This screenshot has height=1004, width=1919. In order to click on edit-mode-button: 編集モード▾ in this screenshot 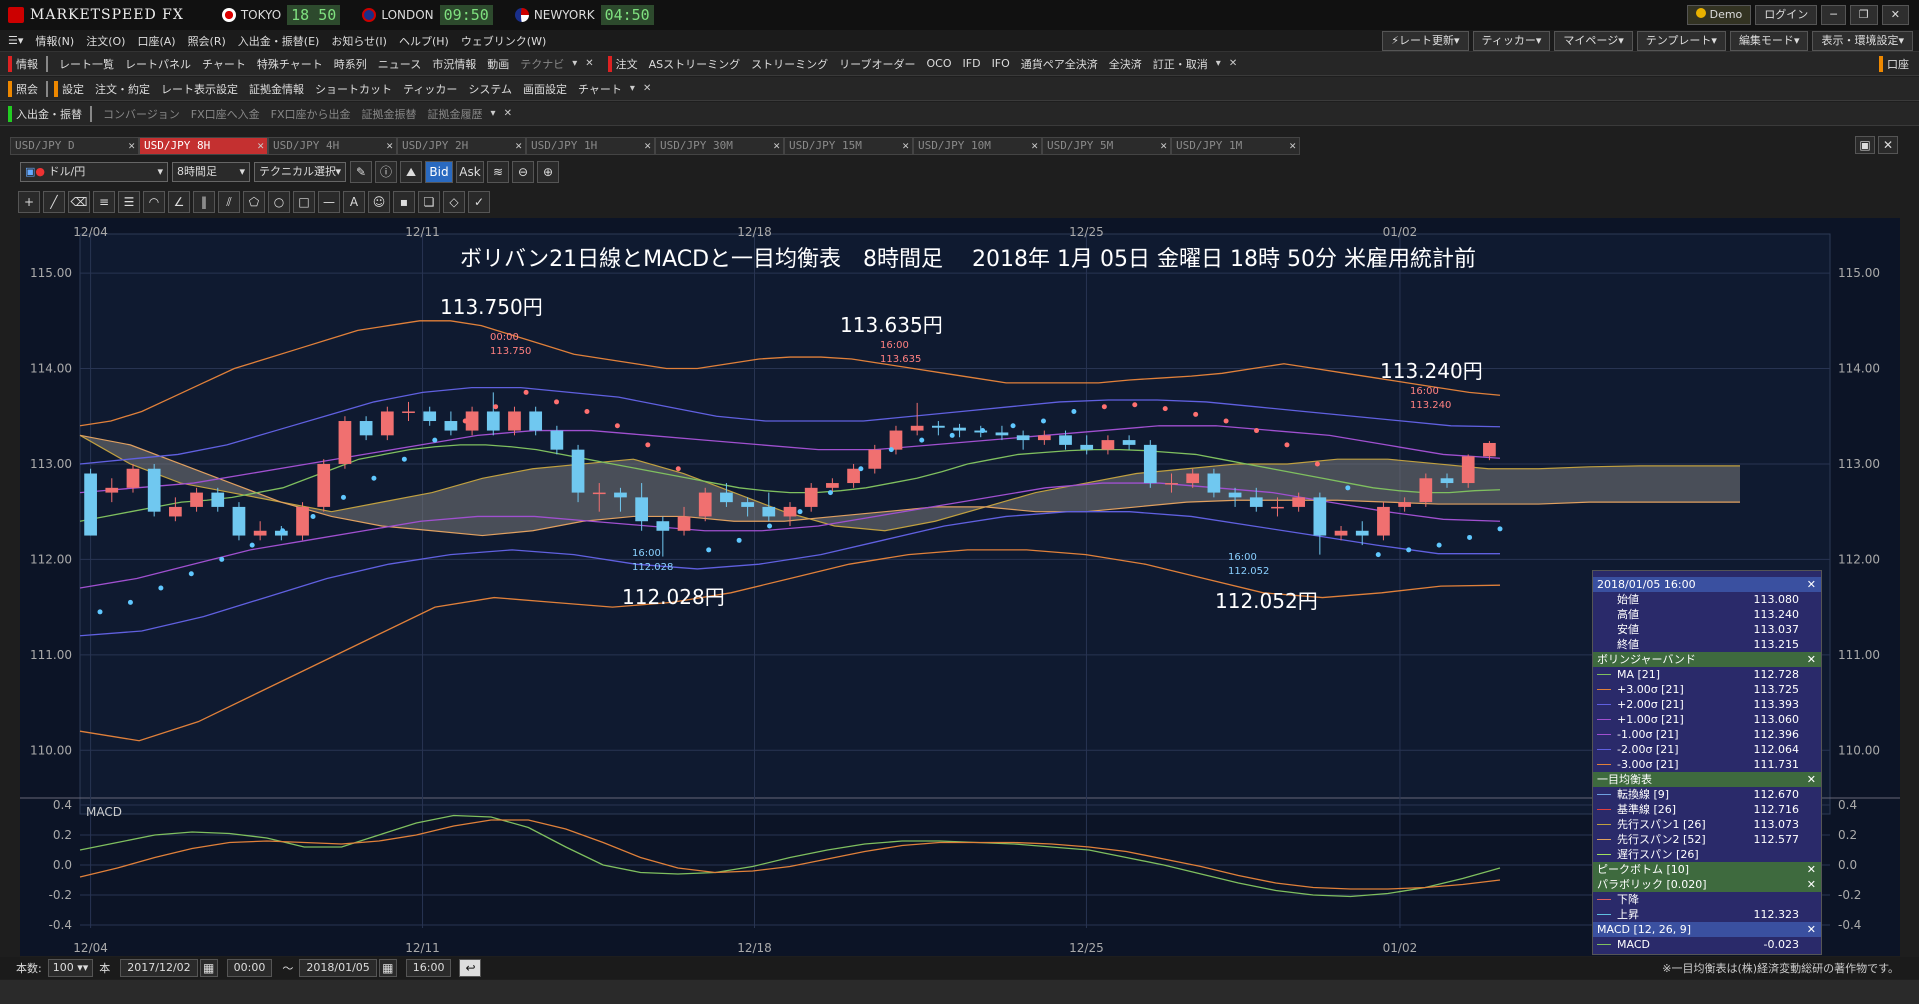, I will do `click(1769, 40)`.